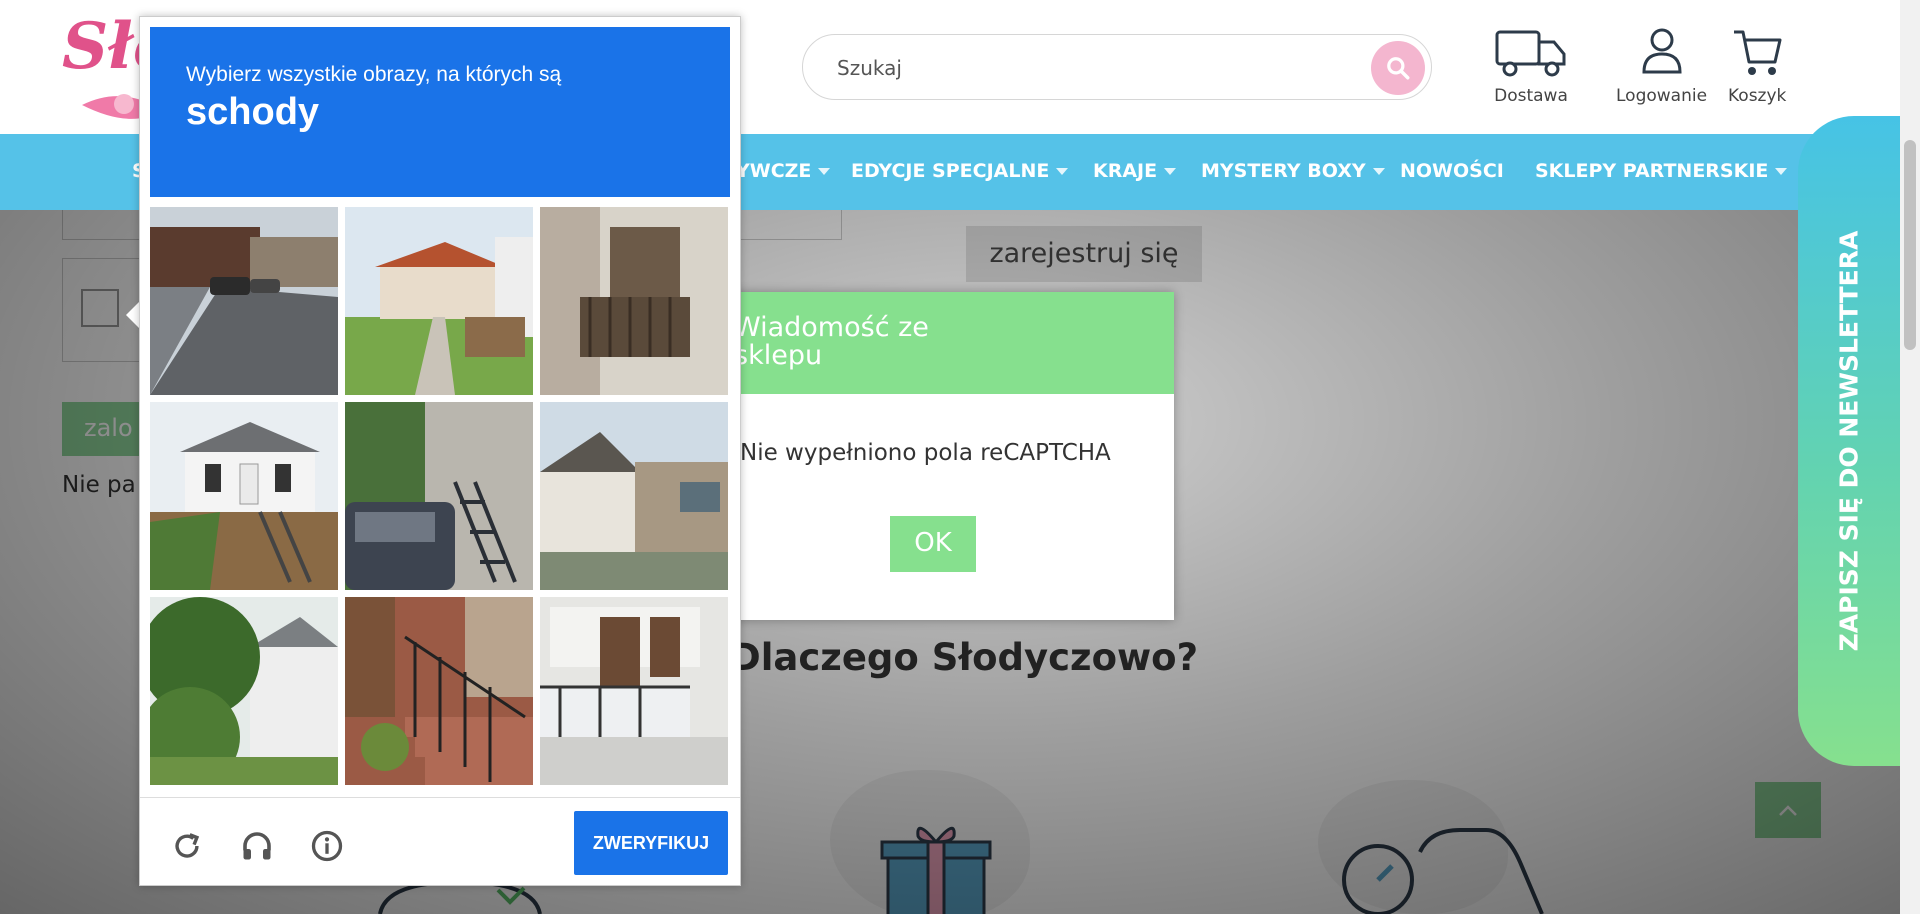 This screenshot has width=1920, height=914. Describe the element at coordinates (1452, 171) in the screenshot. I see `nav-item-new: NOWOŚCI` at that location.